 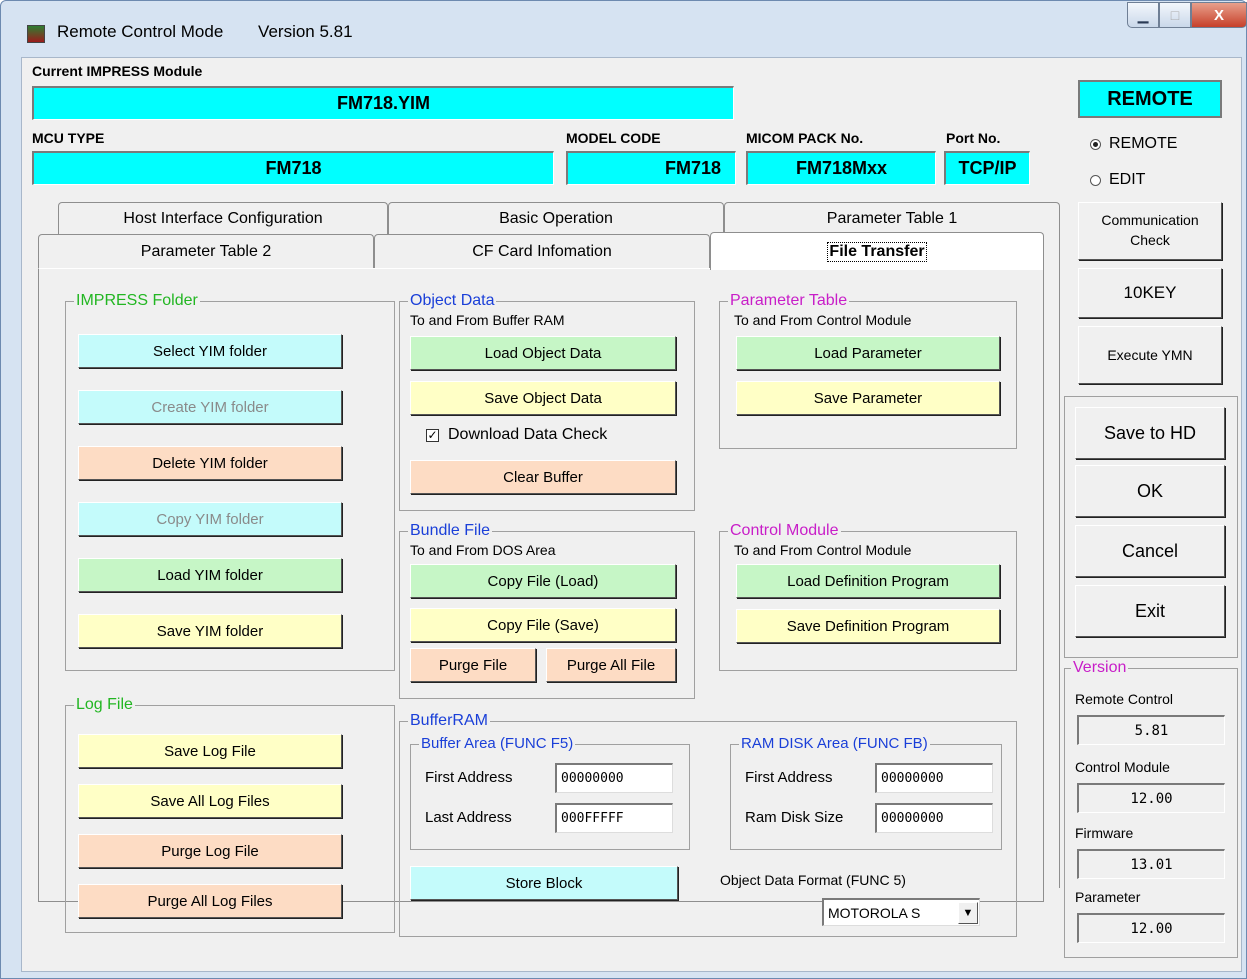 I want to click on execute-ymn-button: Execute YMN, so click(x=1150, y=355).